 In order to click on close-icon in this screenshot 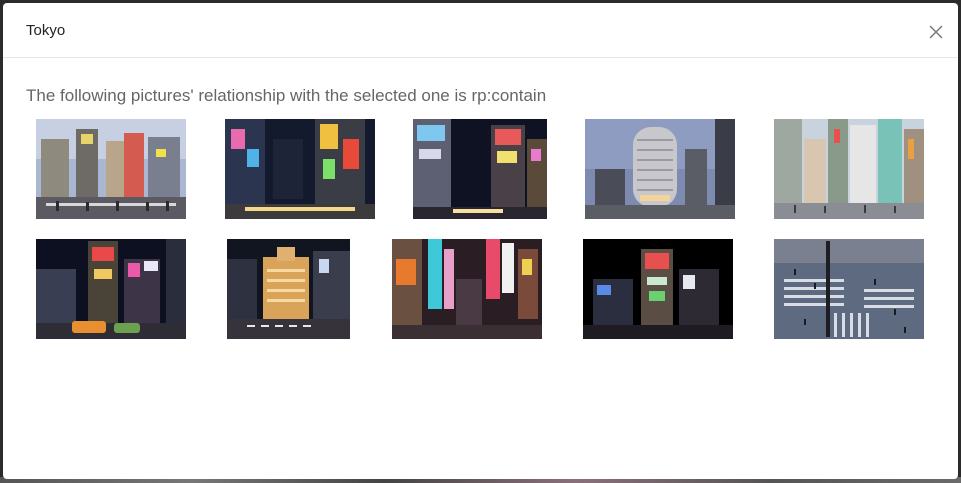, I will do `click(936, 32)`.